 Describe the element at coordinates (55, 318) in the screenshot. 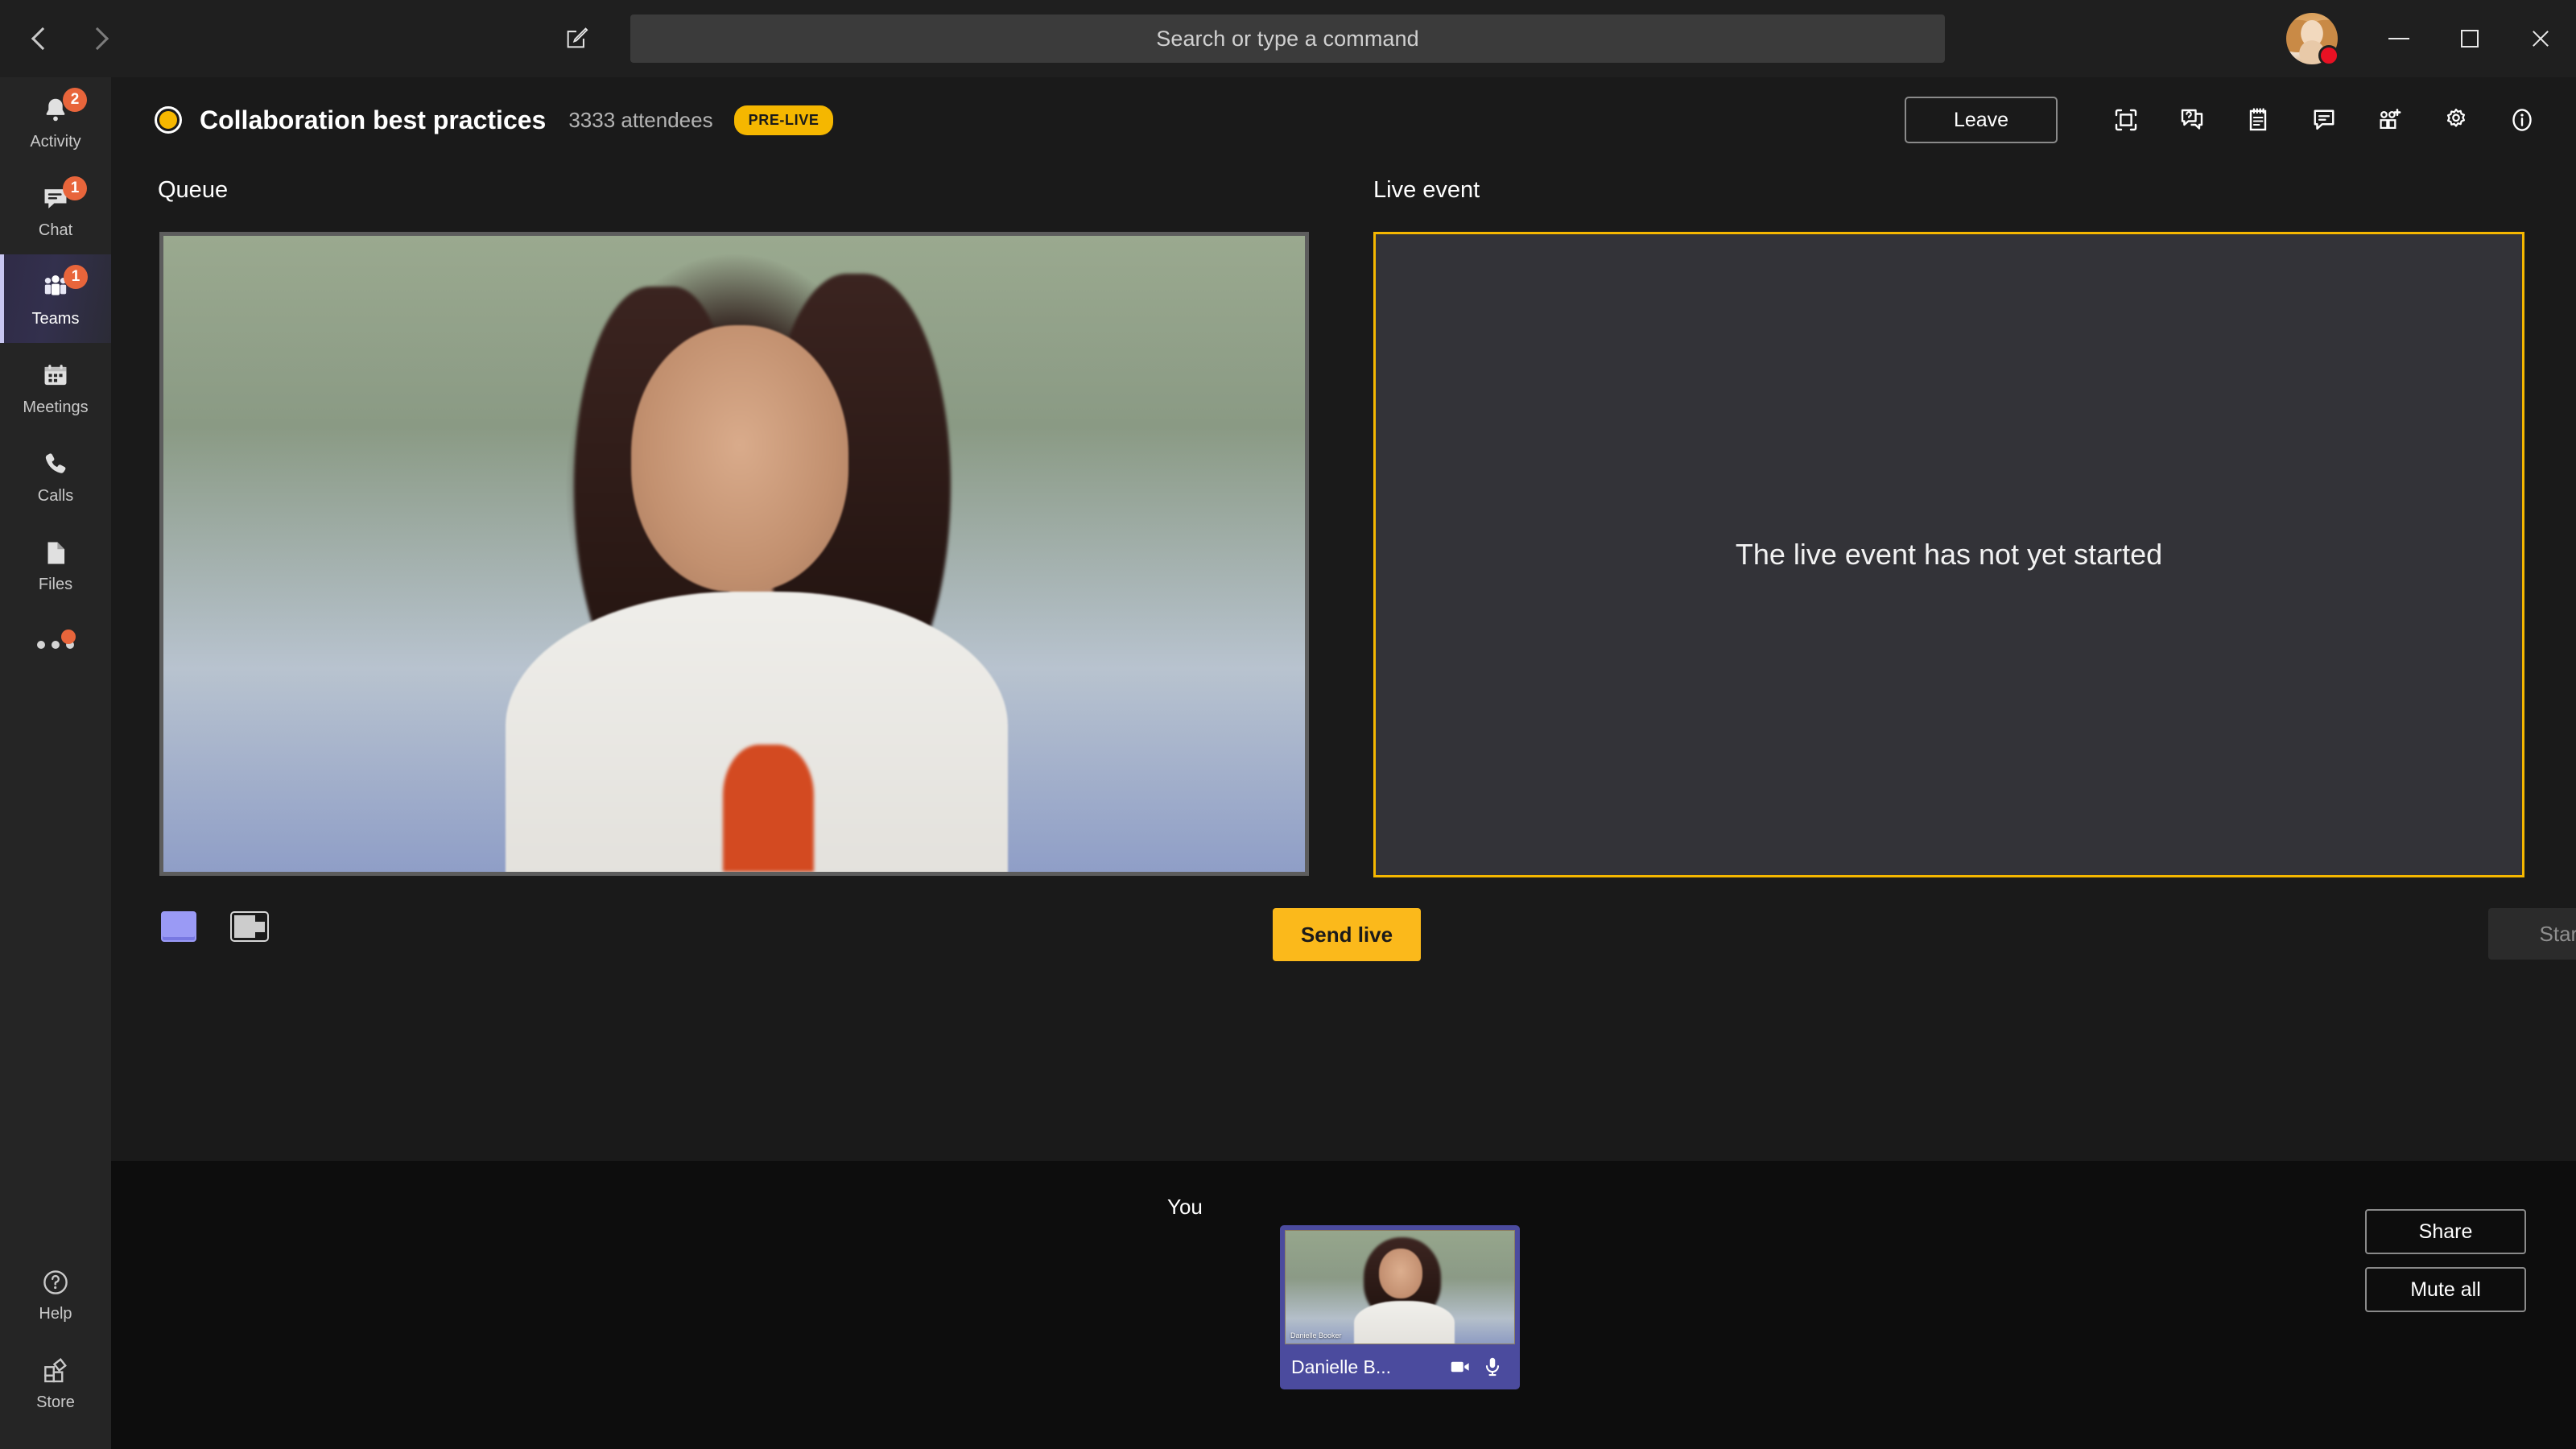

I see `sidebar-item-label: Teams` at that location.